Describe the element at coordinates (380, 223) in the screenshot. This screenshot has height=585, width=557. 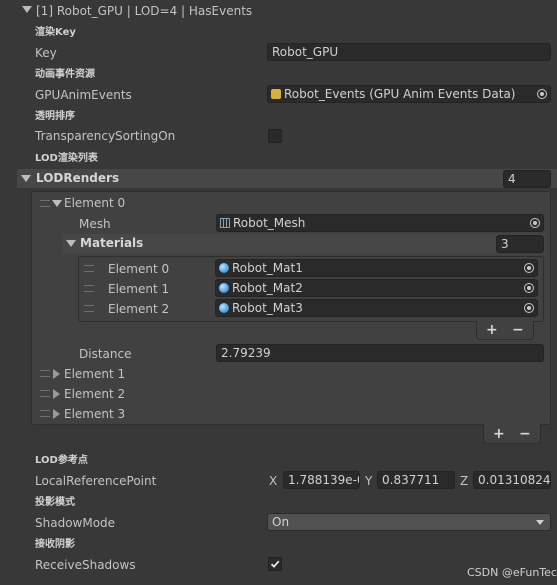
I see `mesh-field: Robot_Mesh` at that location.